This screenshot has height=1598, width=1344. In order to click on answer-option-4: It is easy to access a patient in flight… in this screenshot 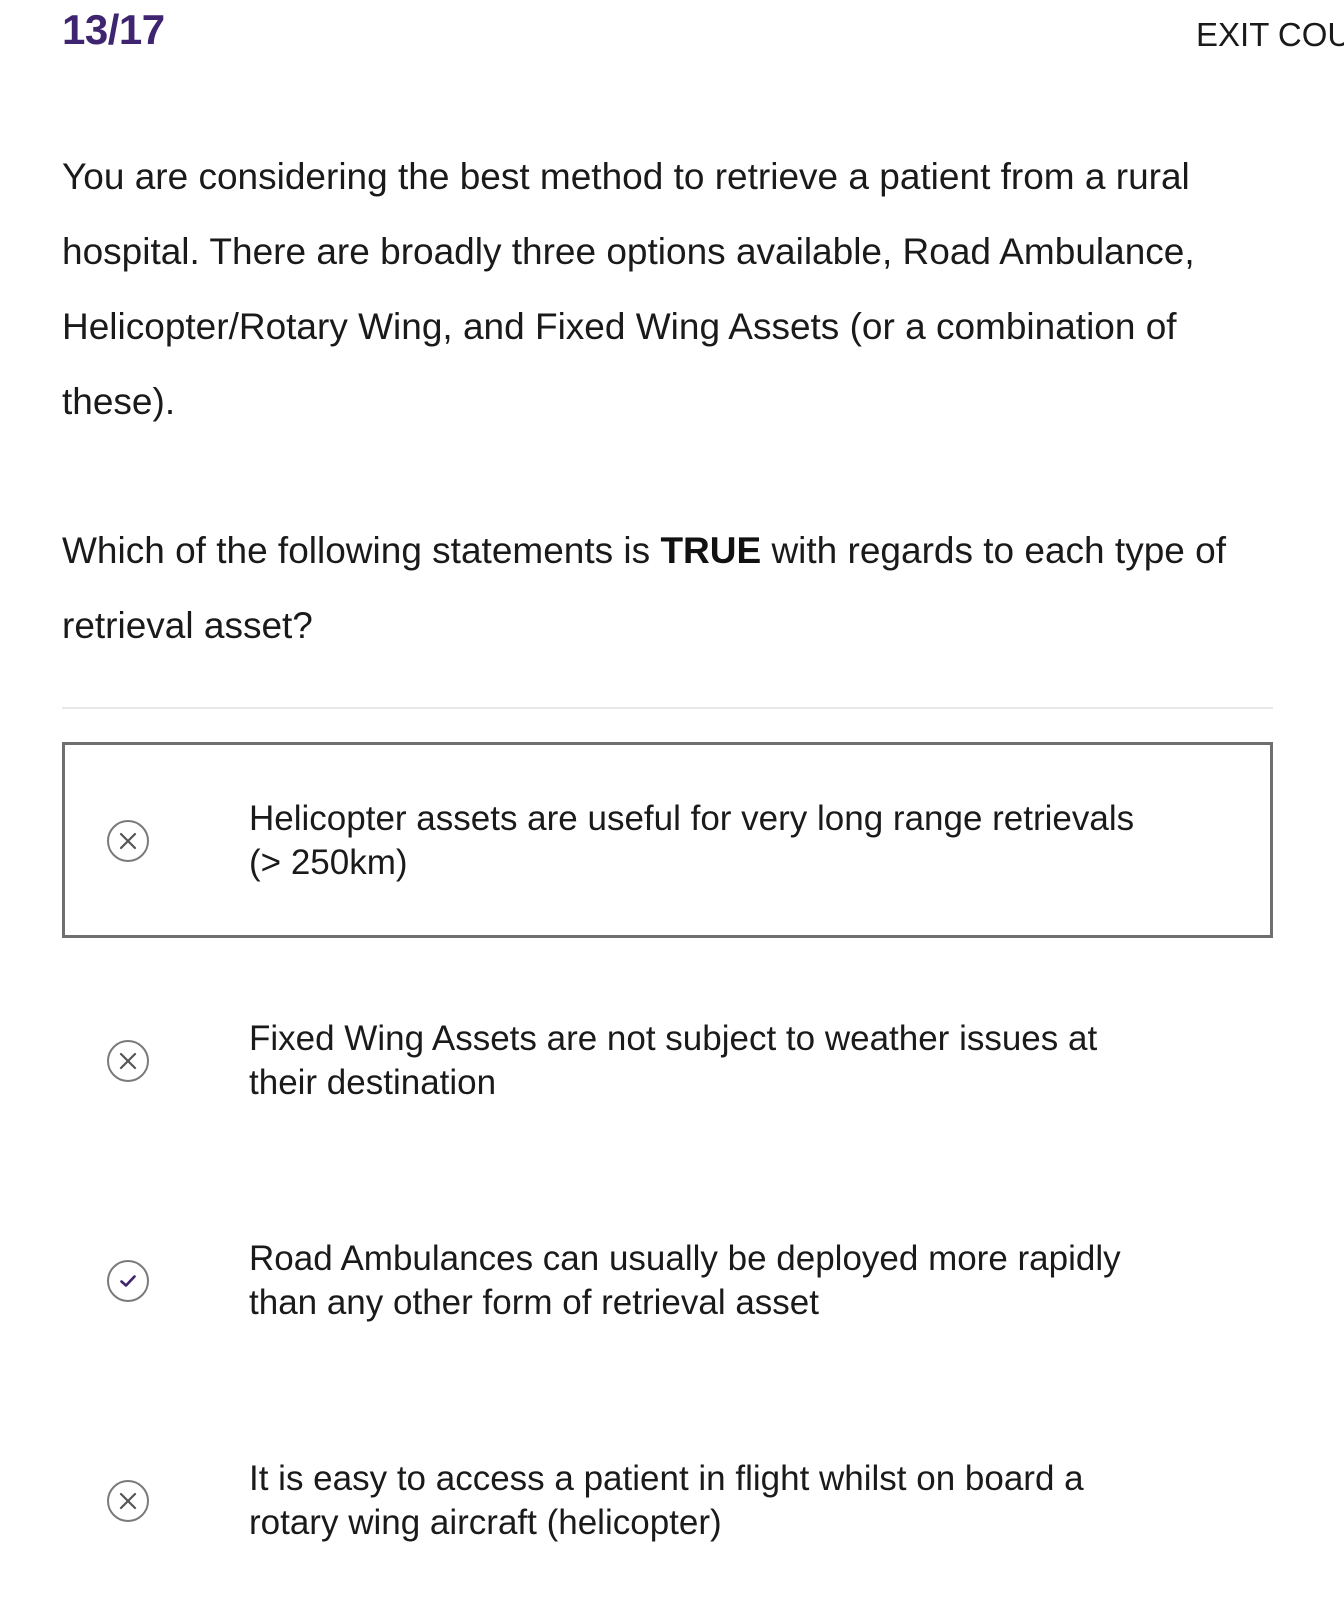, I will do `click(667, 1500)`.